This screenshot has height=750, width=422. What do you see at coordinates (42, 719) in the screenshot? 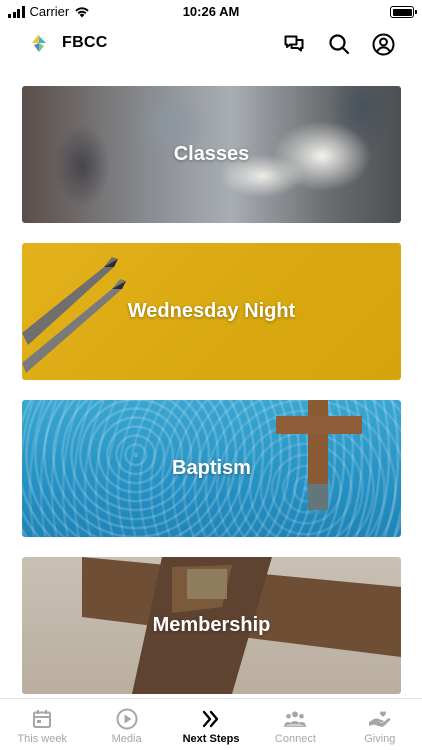
I see `calendar-icon` at bounding box center [42, 719].